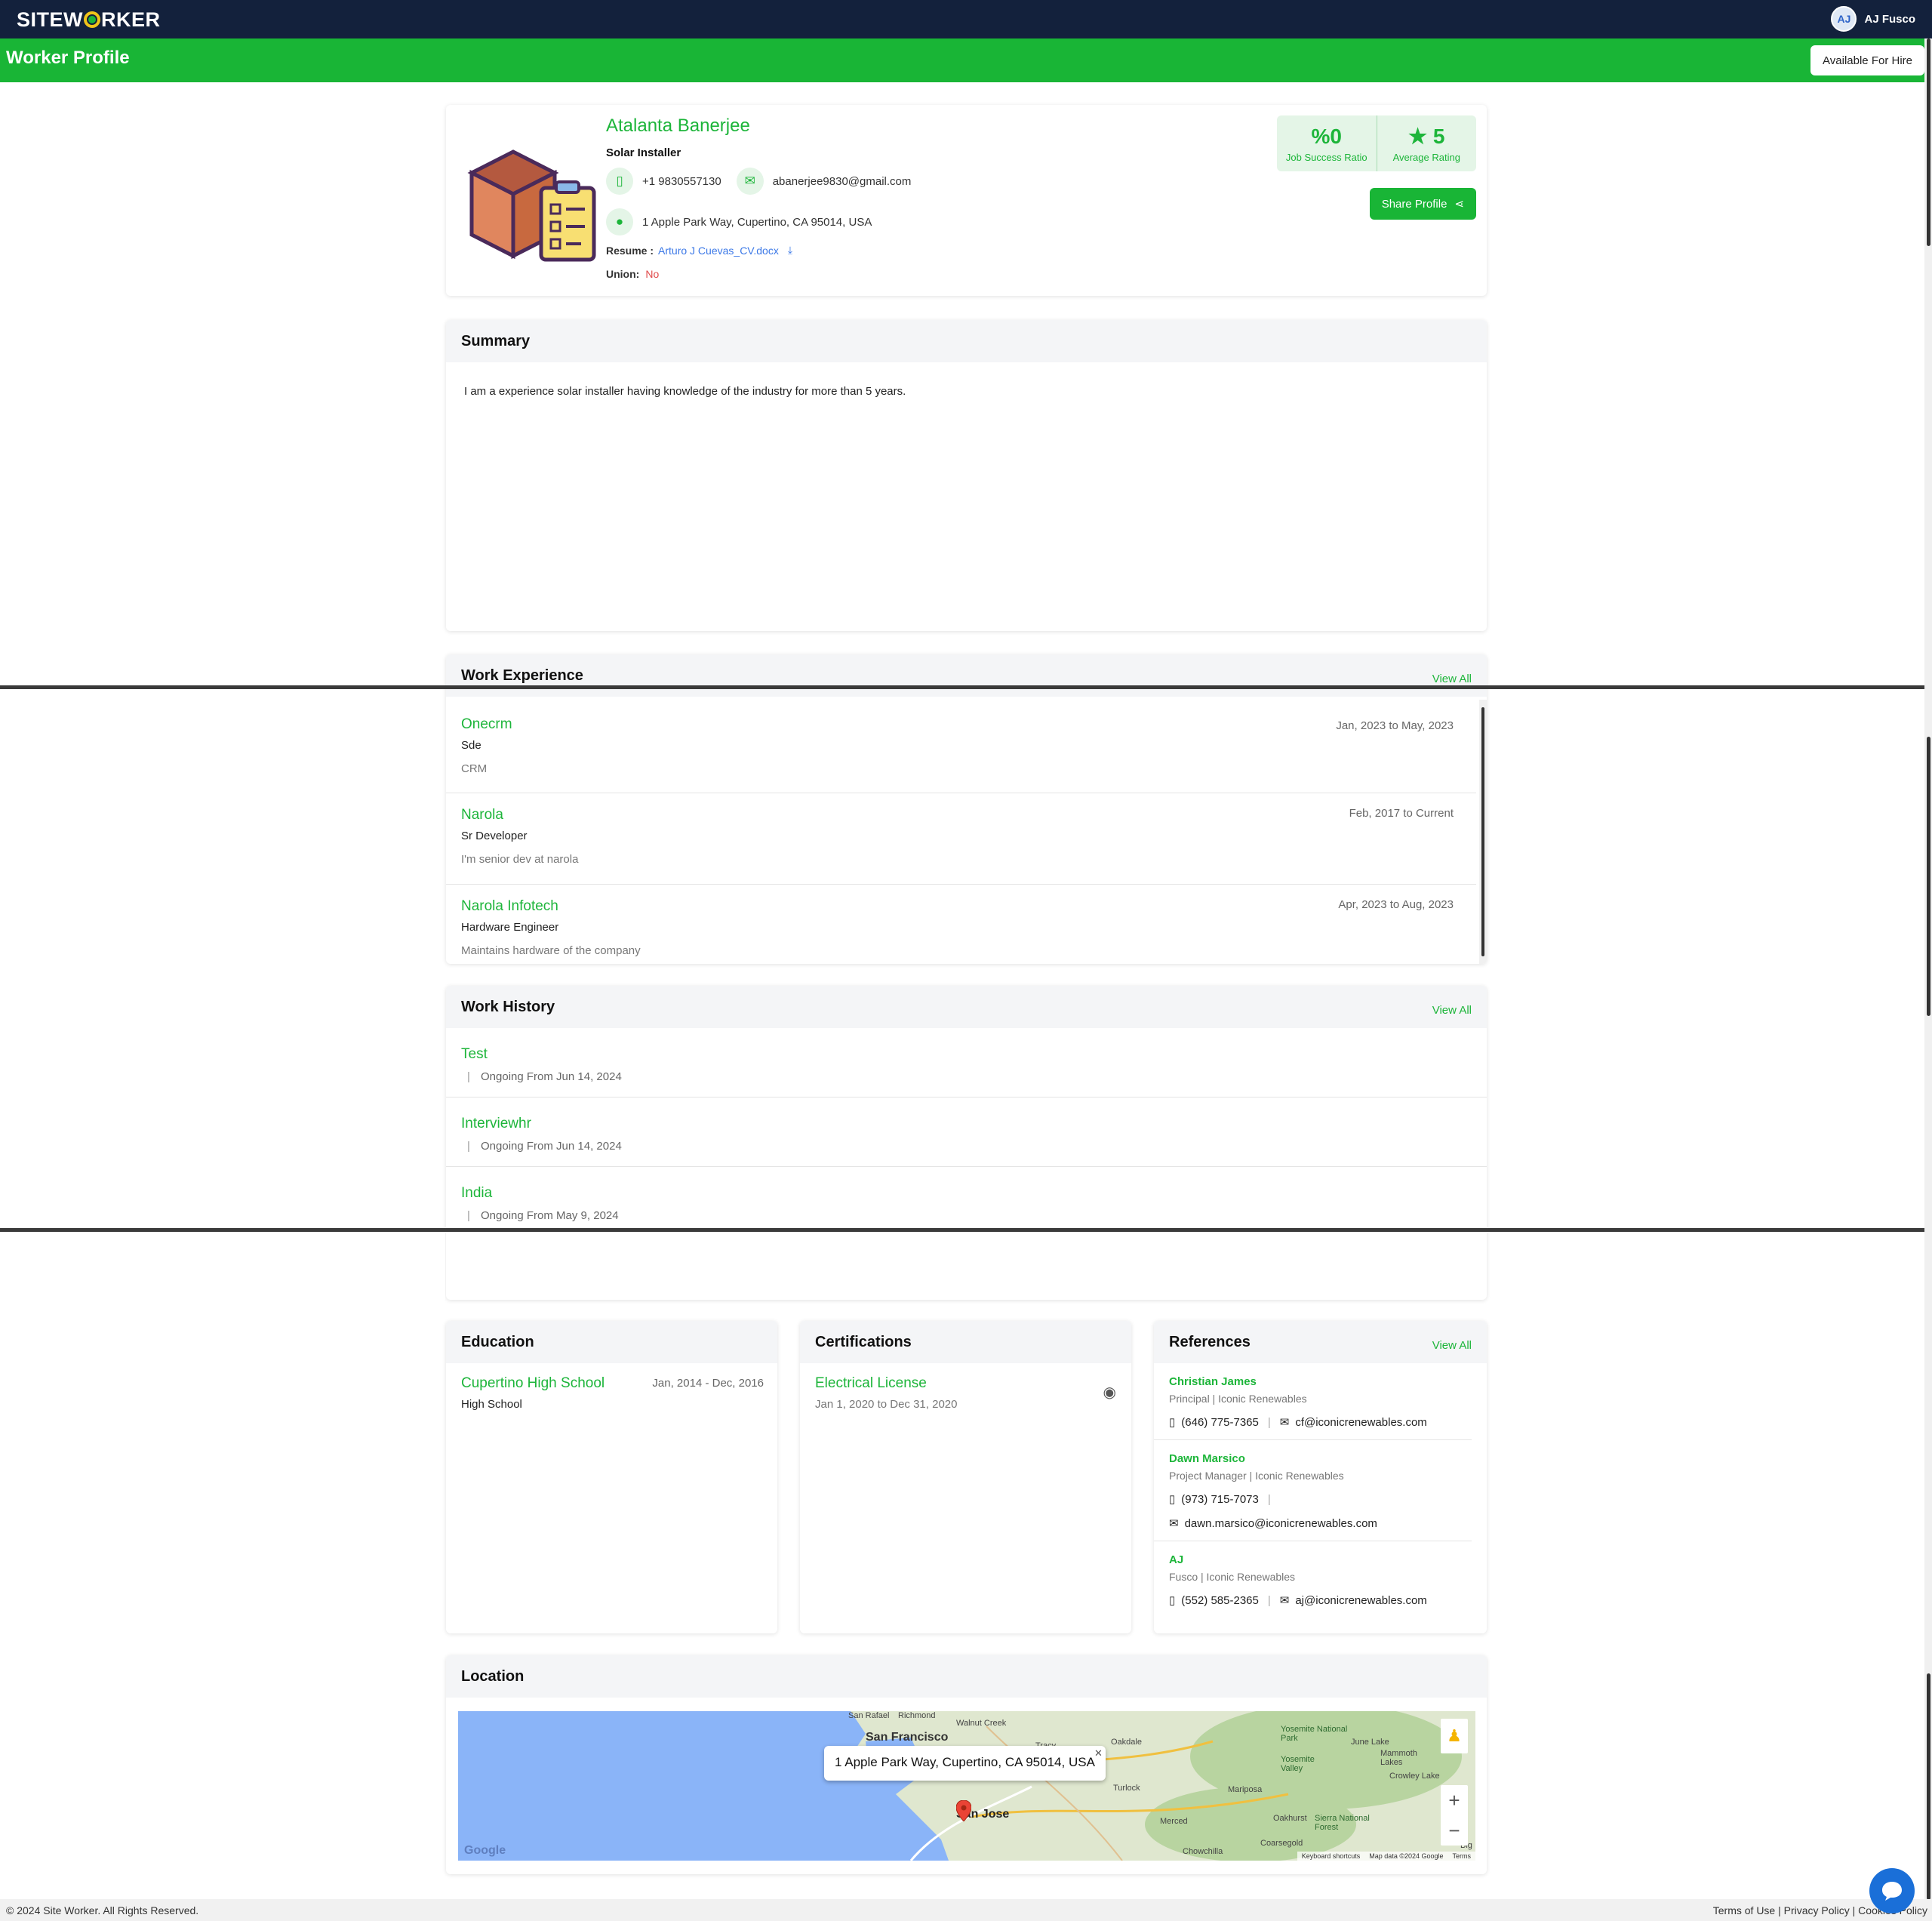 The image size is (1932, 1921). Describe the element at coordinates (863, 1341) in the screenshot. I see `certifications-title: Certifications` at that location.